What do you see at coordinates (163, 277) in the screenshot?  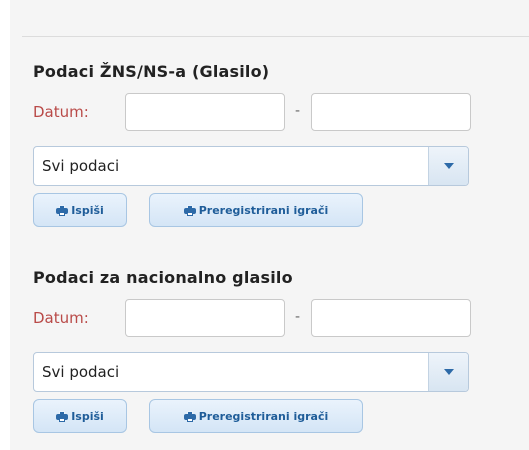 I see `section-title: Podaci za nacionalno glasilo` at bounding box center [163, 277].